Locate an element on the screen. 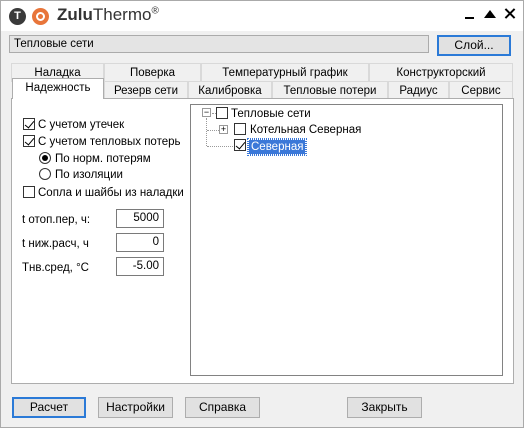 This screenshot has height=428, width=524. tab-poverka: Поверка is located at coordinates (152, 72).